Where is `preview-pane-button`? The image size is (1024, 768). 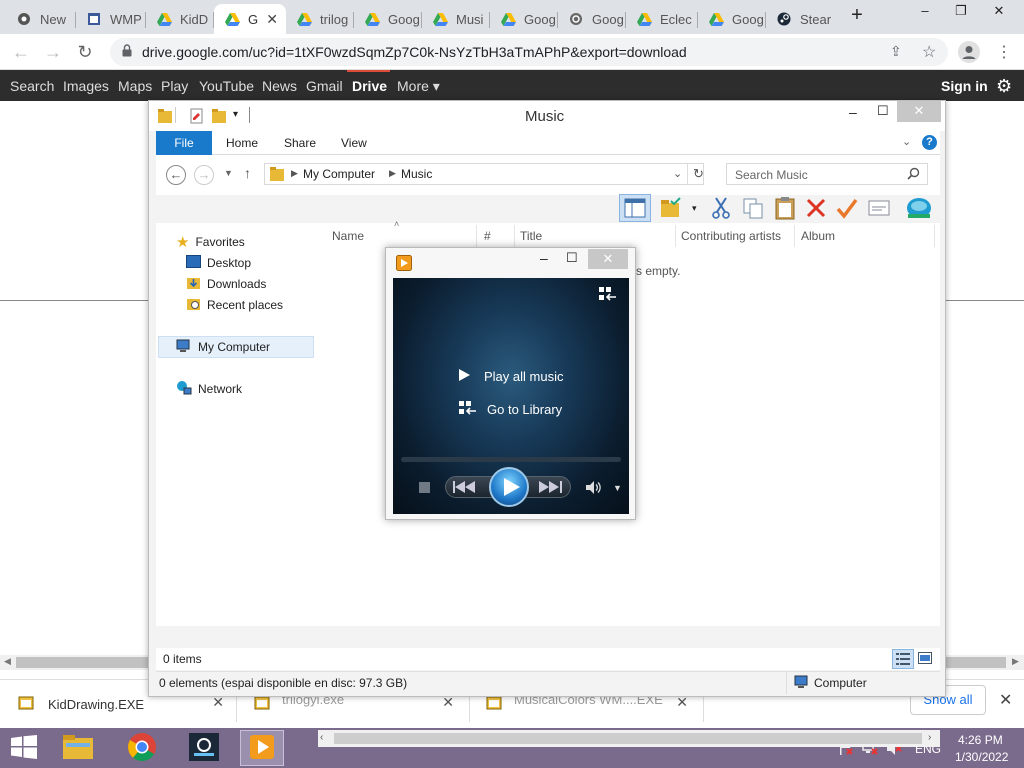 preview-pane-button is located at coordinates (635, 208).